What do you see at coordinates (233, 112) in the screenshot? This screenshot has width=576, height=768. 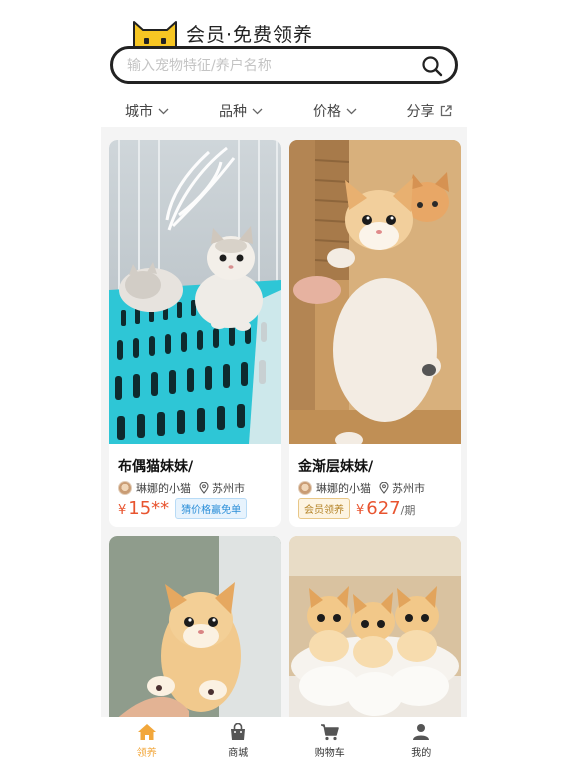 I see `filter-breed-label: 品种` at bounding box center [233, 112].